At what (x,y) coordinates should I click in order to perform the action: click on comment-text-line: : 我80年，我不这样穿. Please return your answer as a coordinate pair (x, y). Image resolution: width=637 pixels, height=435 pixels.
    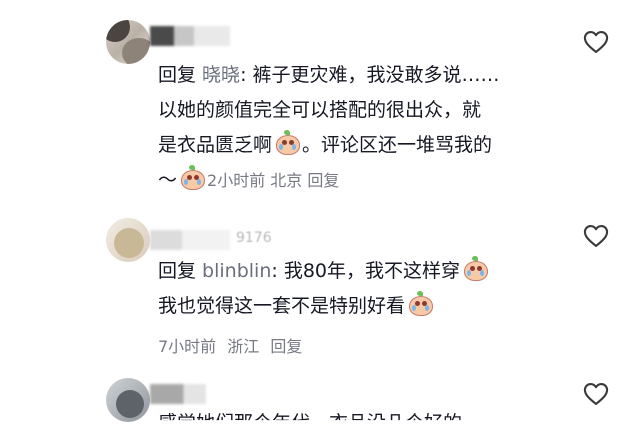
    Looking at the image, I should click on (365, 271).